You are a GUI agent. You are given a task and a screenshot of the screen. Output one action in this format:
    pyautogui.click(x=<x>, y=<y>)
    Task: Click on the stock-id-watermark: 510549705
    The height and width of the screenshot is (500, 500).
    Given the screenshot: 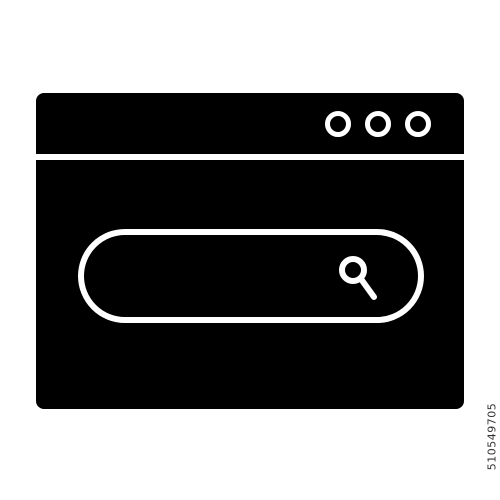 What is the action you would take?
    pyautogui.click(x=492, y=436)
    